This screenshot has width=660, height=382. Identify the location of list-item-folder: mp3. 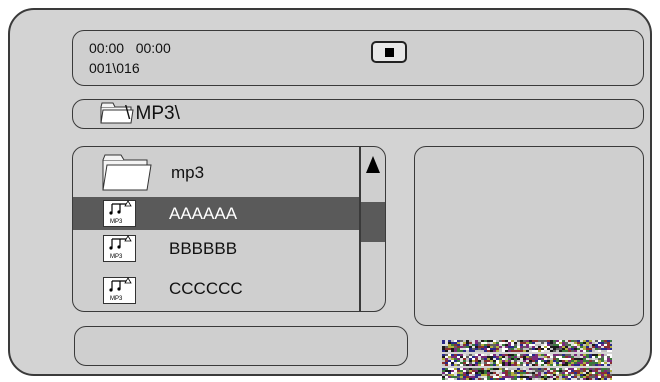
(216, 172).